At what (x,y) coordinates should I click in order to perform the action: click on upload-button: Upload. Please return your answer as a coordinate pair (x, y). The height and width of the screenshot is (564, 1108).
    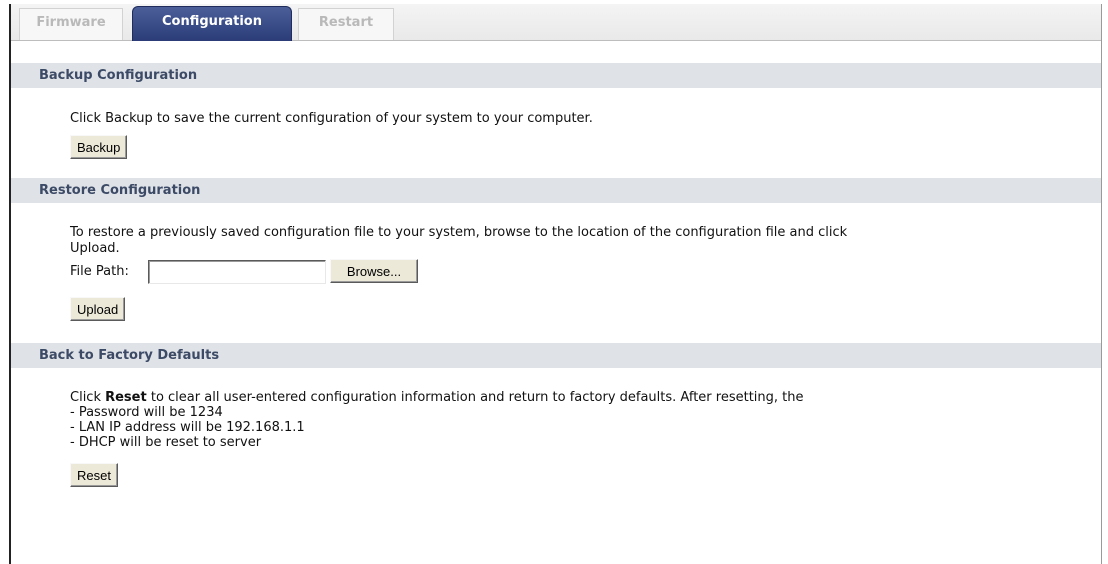
    Looking at the image, I should click on (98, 309).